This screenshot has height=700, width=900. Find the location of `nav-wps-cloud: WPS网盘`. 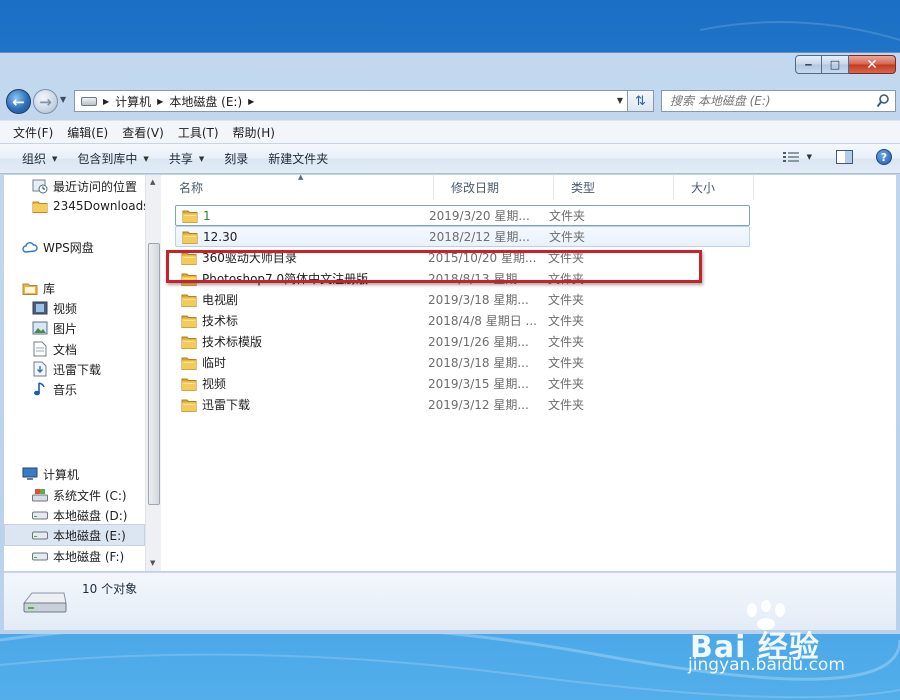

nav-wps-cloud: WPS网盘 is located at coordinates (91, 247).